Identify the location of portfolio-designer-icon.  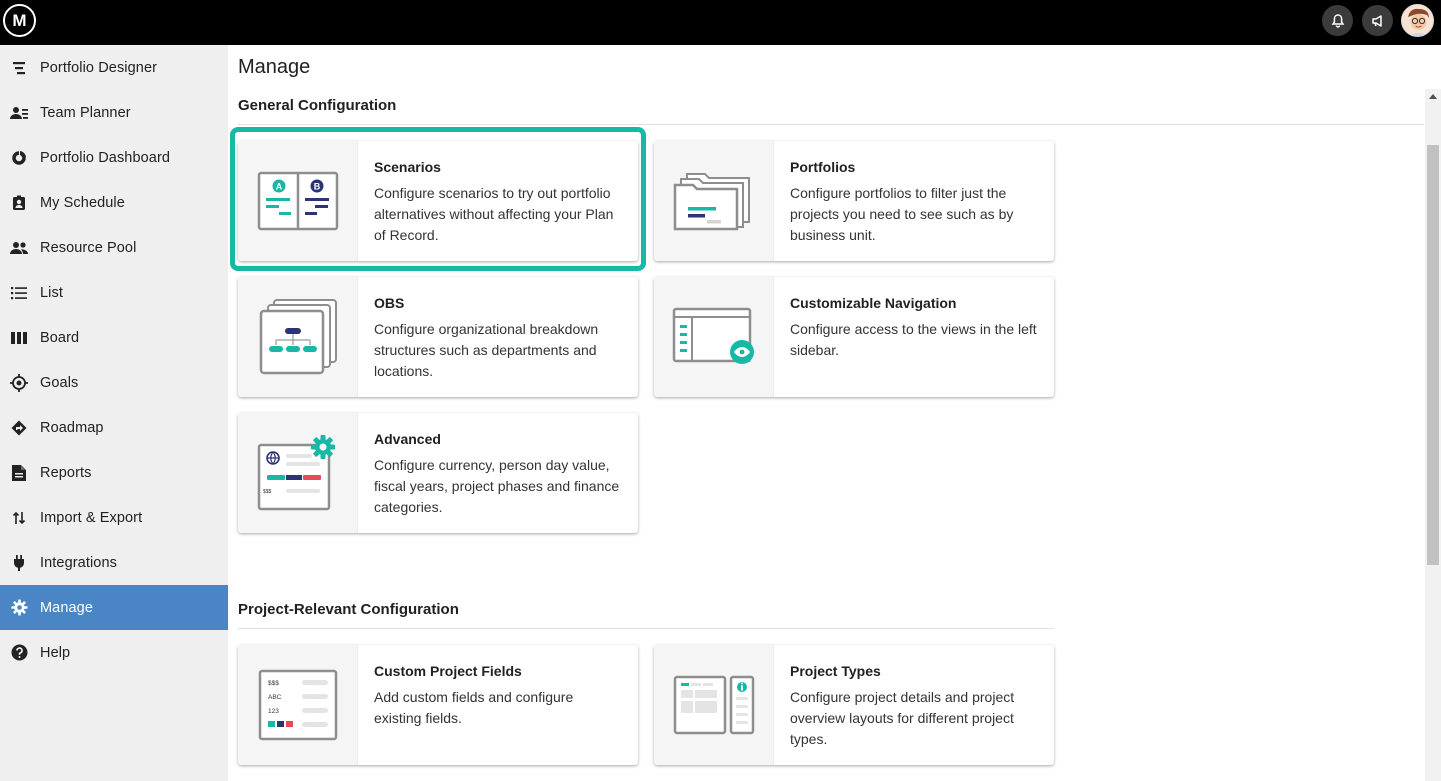
(19, 68).